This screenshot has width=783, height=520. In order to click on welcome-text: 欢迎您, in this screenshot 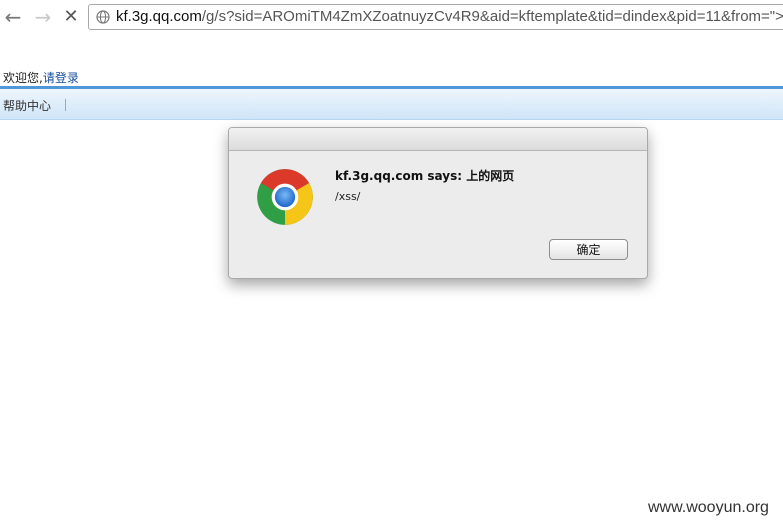, I will do `click(23, 78)`.